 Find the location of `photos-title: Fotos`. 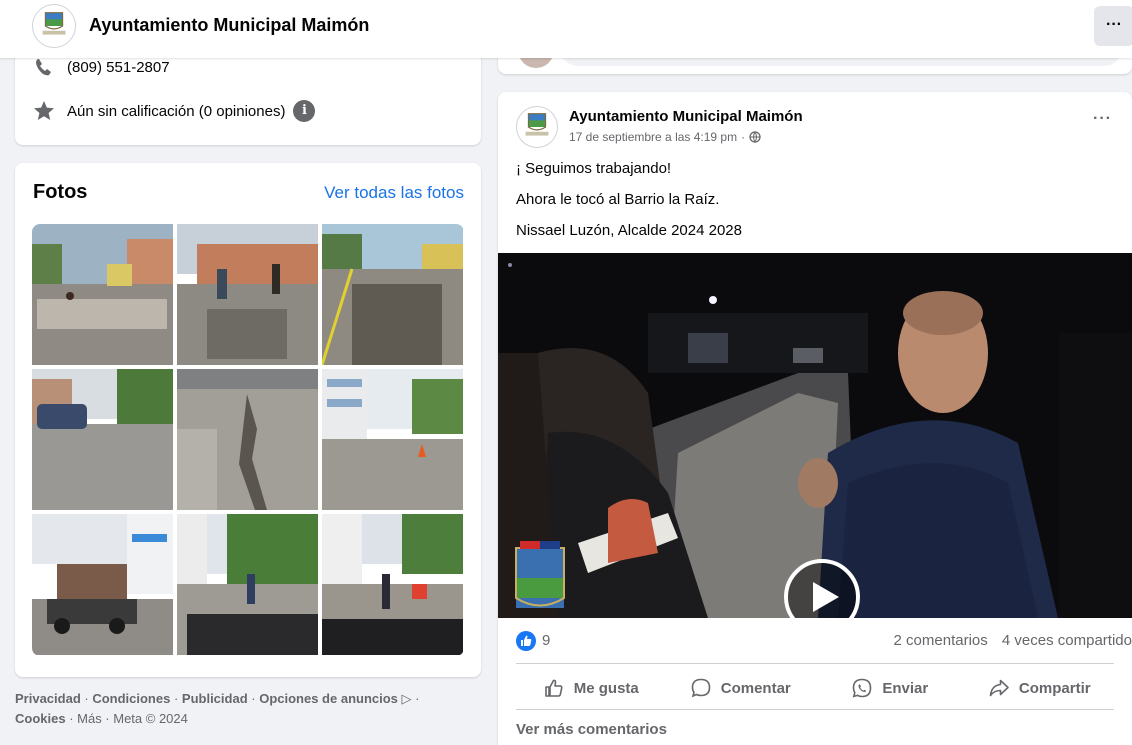

photos-title: Fotos is located at coordinates (60, 192).